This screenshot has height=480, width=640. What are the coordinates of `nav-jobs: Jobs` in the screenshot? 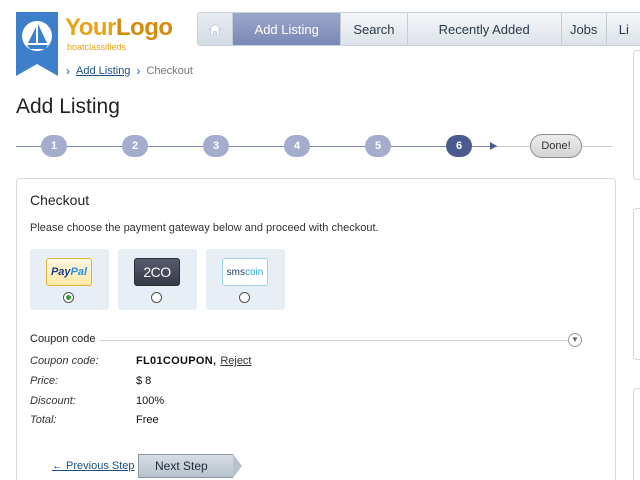 It's located at (584, 29).